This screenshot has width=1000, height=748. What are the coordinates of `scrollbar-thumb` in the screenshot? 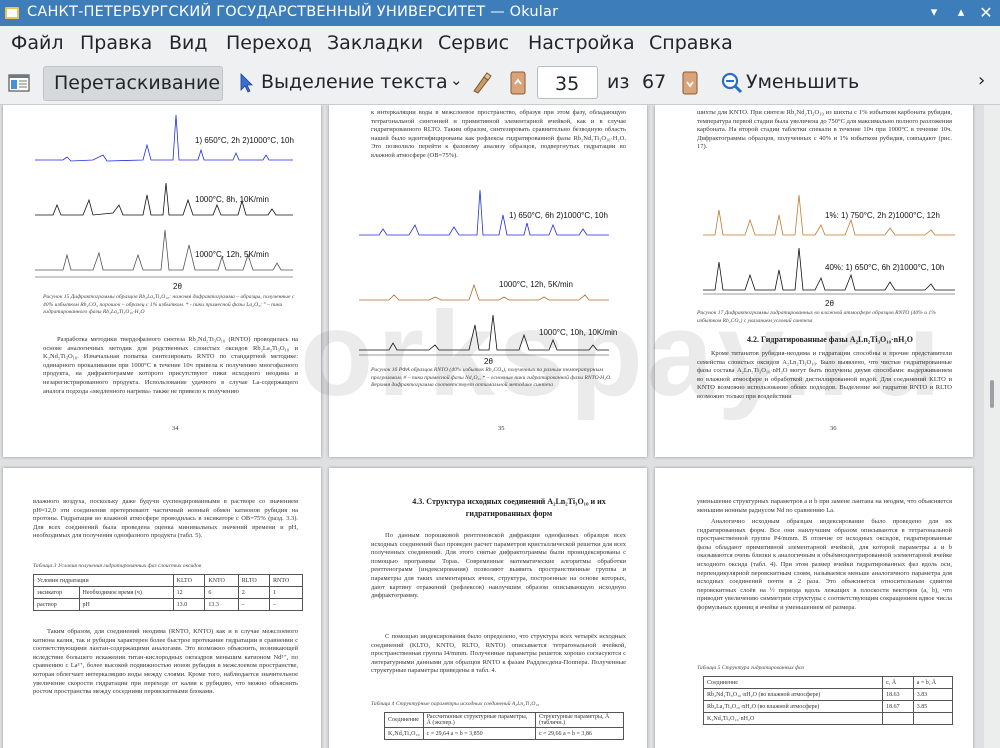 It's located at (992, 394).